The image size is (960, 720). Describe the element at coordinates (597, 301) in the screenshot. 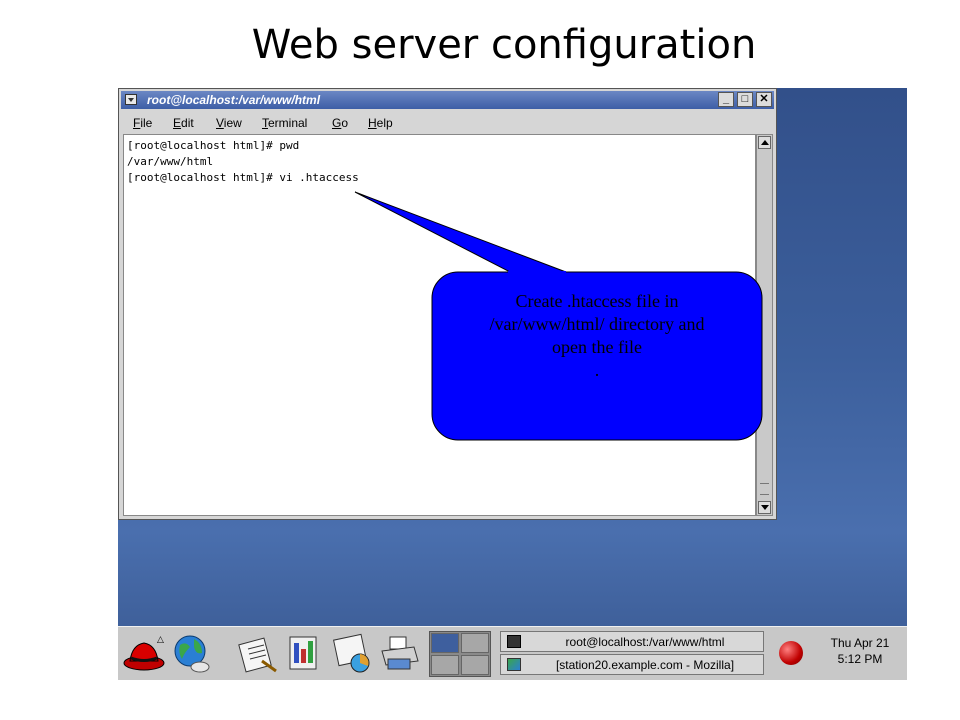

I see `callout-line: Create .htaccess file in` at that location.